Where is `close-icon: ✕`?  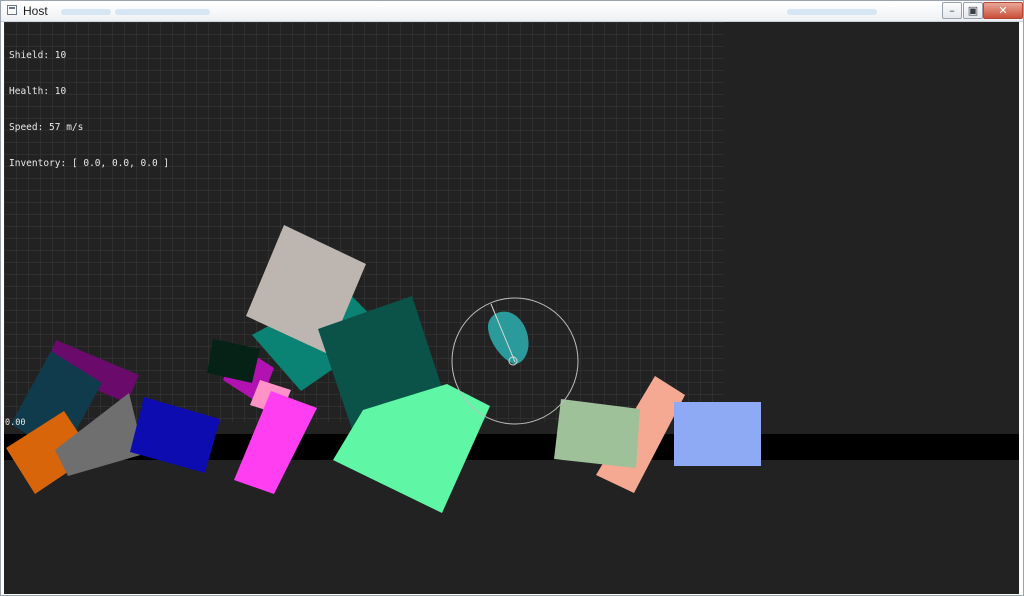 close-icon: ✕ is located at coordinates (1003, 10).